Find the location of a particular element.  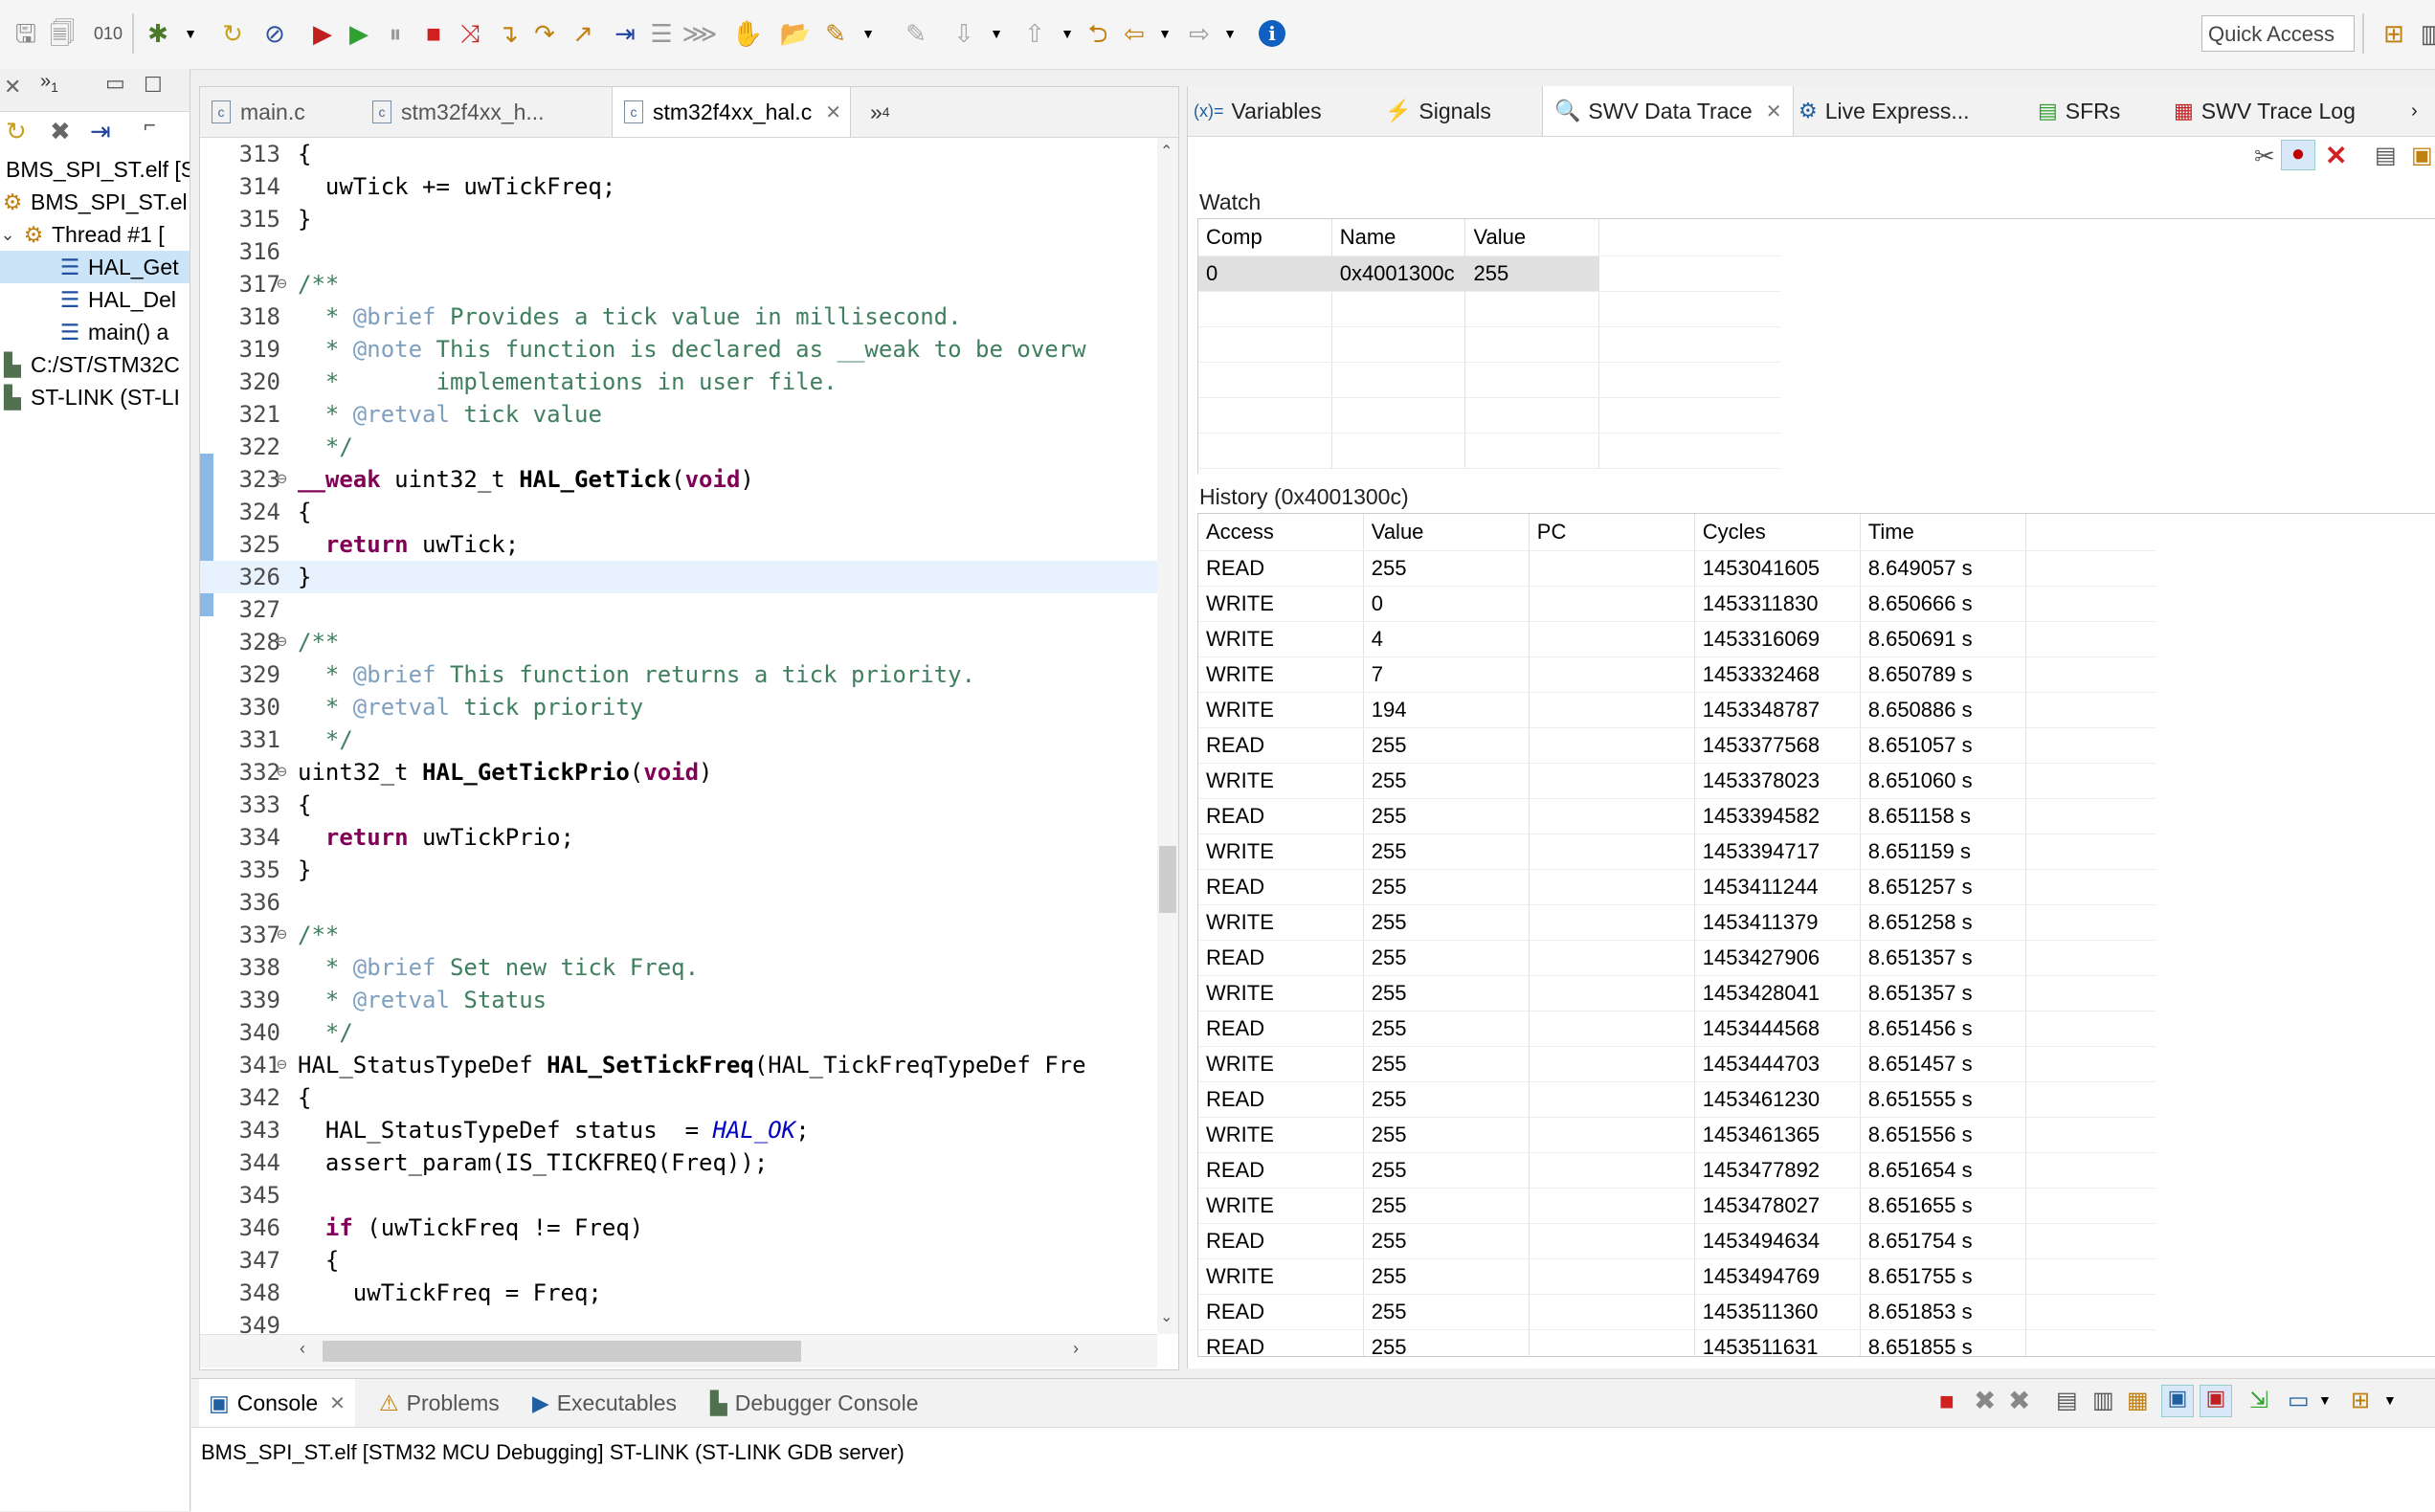

code-line: 325 return uwTick; is located at coordinates (678, 544).